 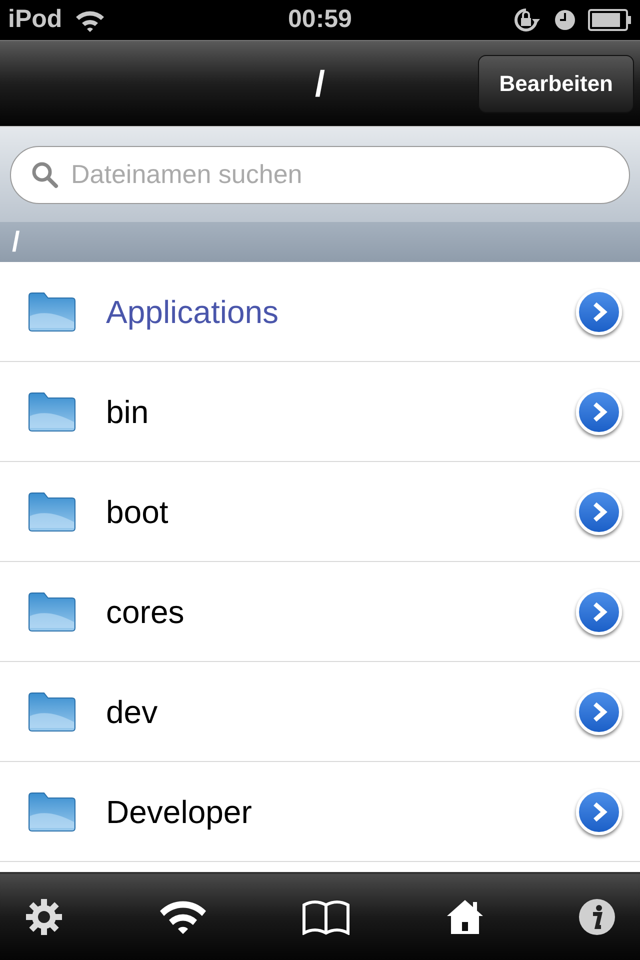 I want to click on edit-button: Bearbeiten, so click(x=556, y=83).